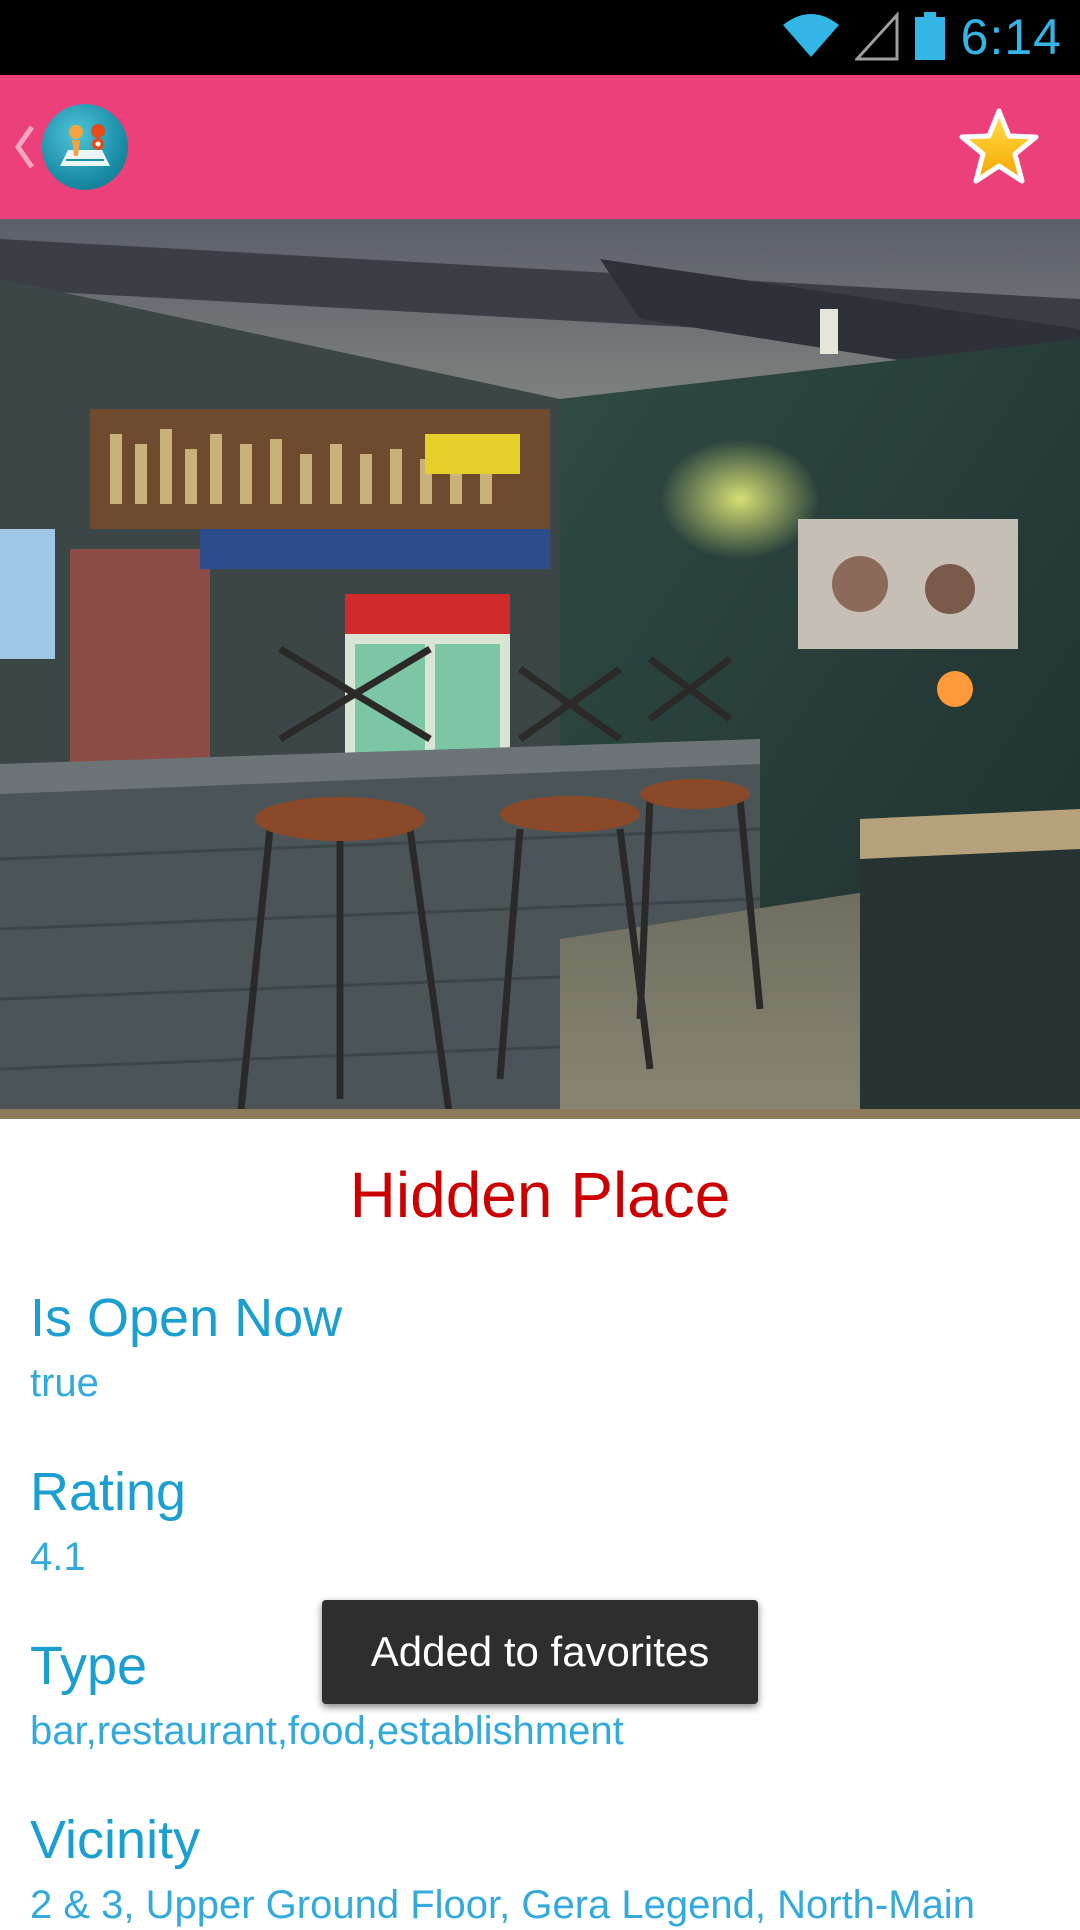 This screenshot has height=1930, width=1080. Describe the element at coordinates (811, 38) in the screenshot. I see `wifi-icon` at that location.